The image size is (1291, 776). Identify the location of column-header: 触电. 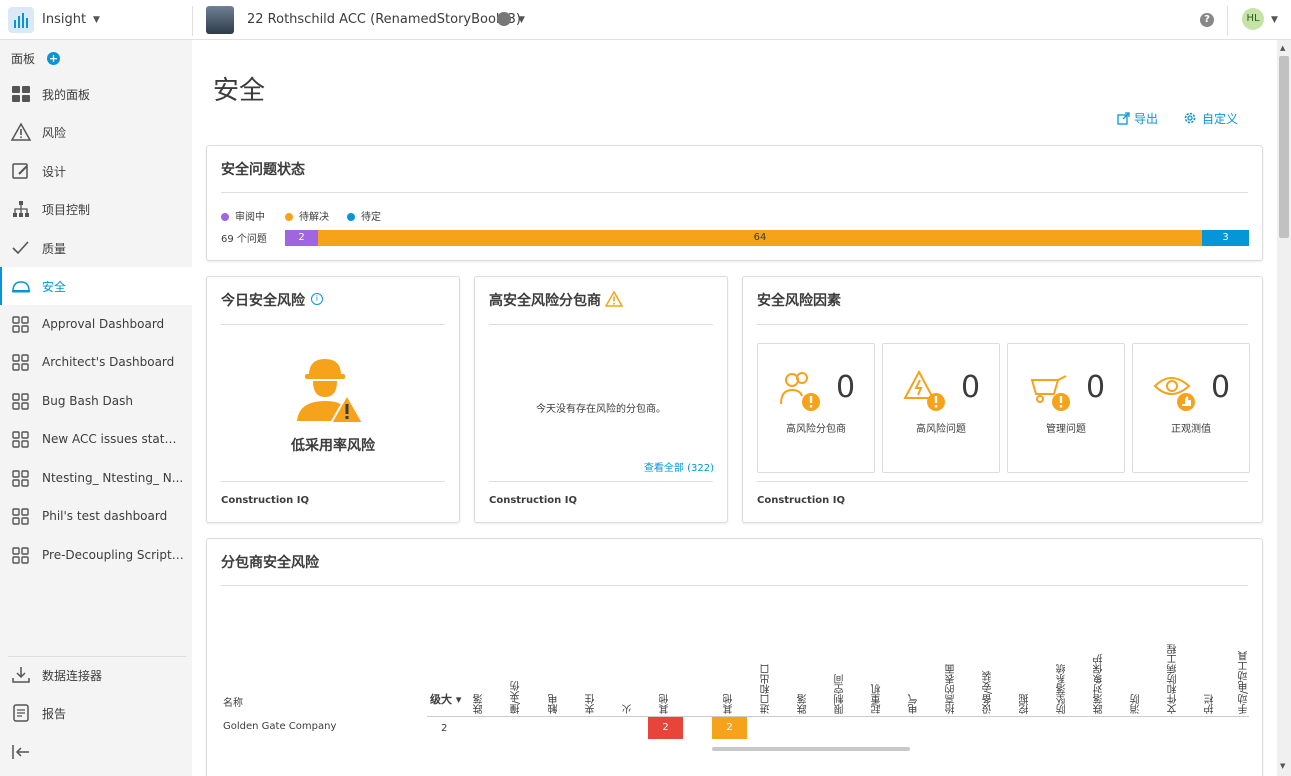
(554, 674).